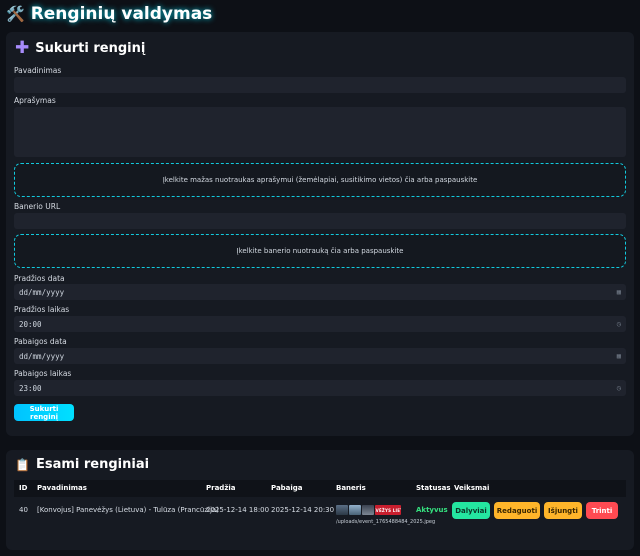  I want to click on column-header-status: Statusas, so click(433, 488).